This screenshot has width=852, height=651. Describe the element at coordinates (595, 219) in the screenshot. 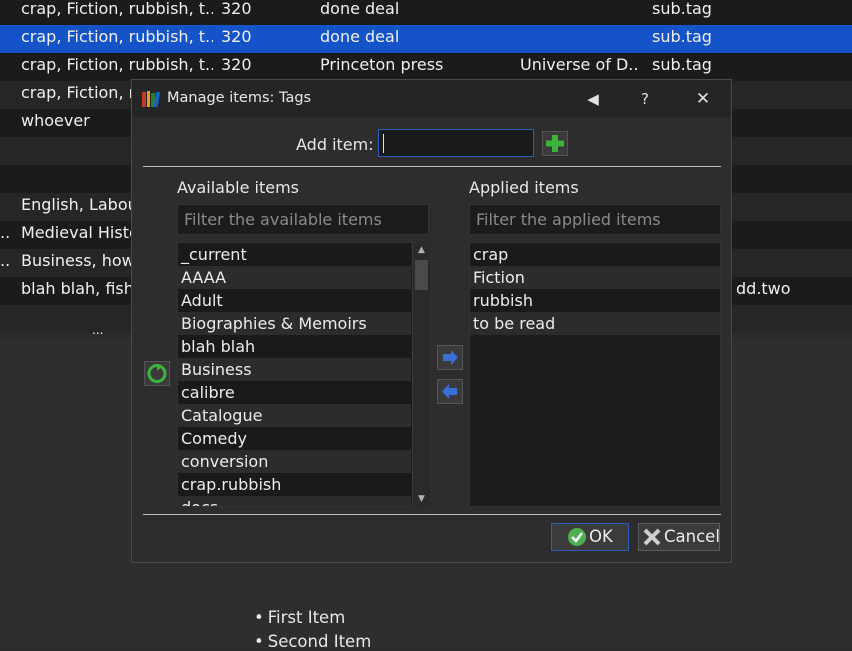

I see `applied-filter-input: Filter the applied items` at that location.